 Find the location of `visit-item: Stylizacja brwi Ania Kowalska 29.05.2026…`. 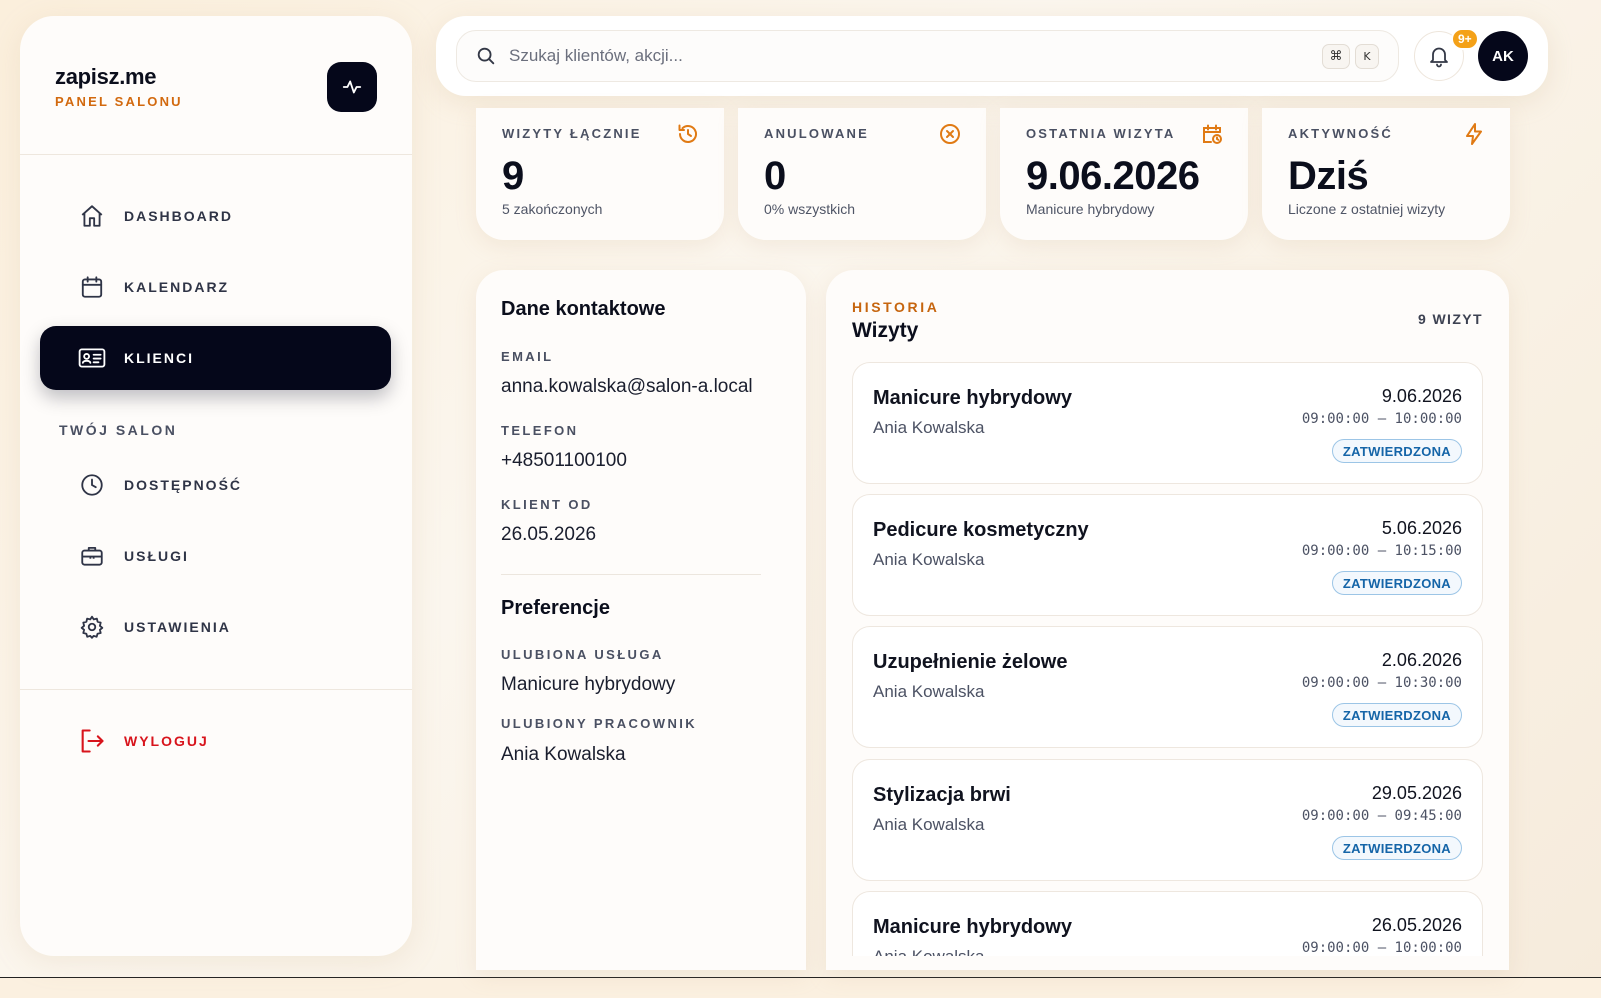

visit-item: Stylizacja brwi Ania Kowalska 29.05.2026… is located at coordinates (1167, 820).